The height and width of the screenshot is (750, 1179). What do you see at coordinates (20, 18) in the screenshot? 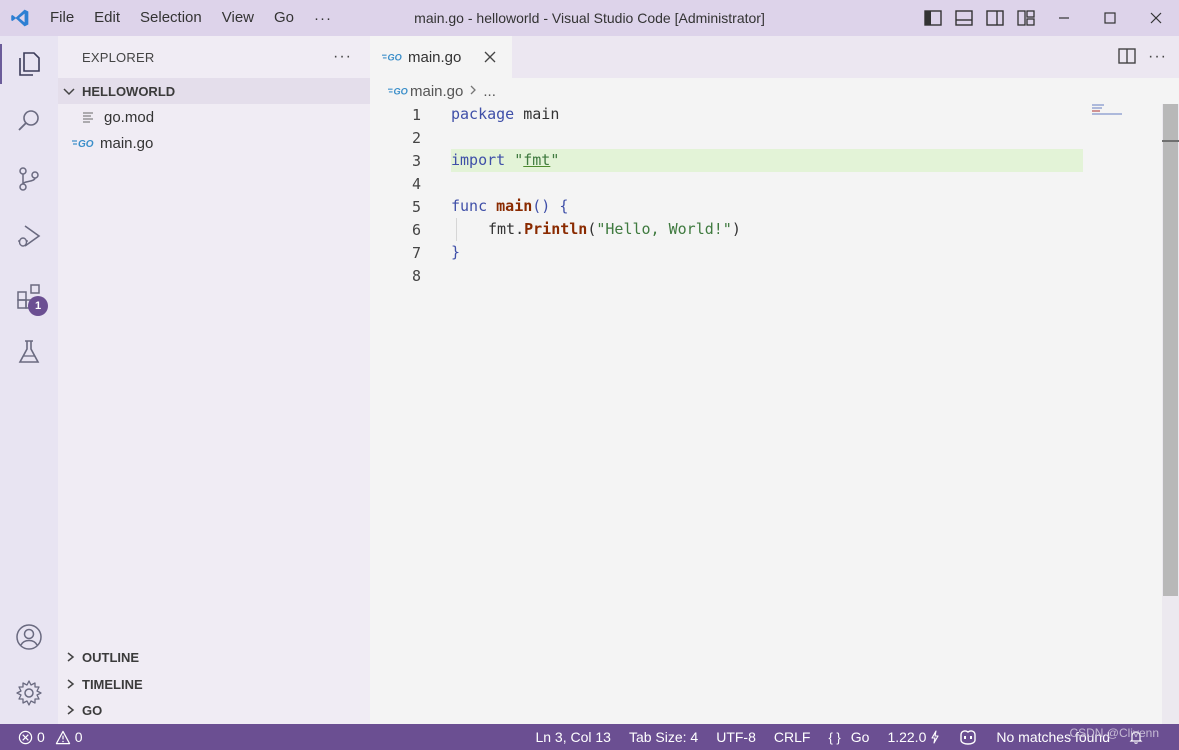
I see `vscode-logo-icon` at bounding box center [20, 18].